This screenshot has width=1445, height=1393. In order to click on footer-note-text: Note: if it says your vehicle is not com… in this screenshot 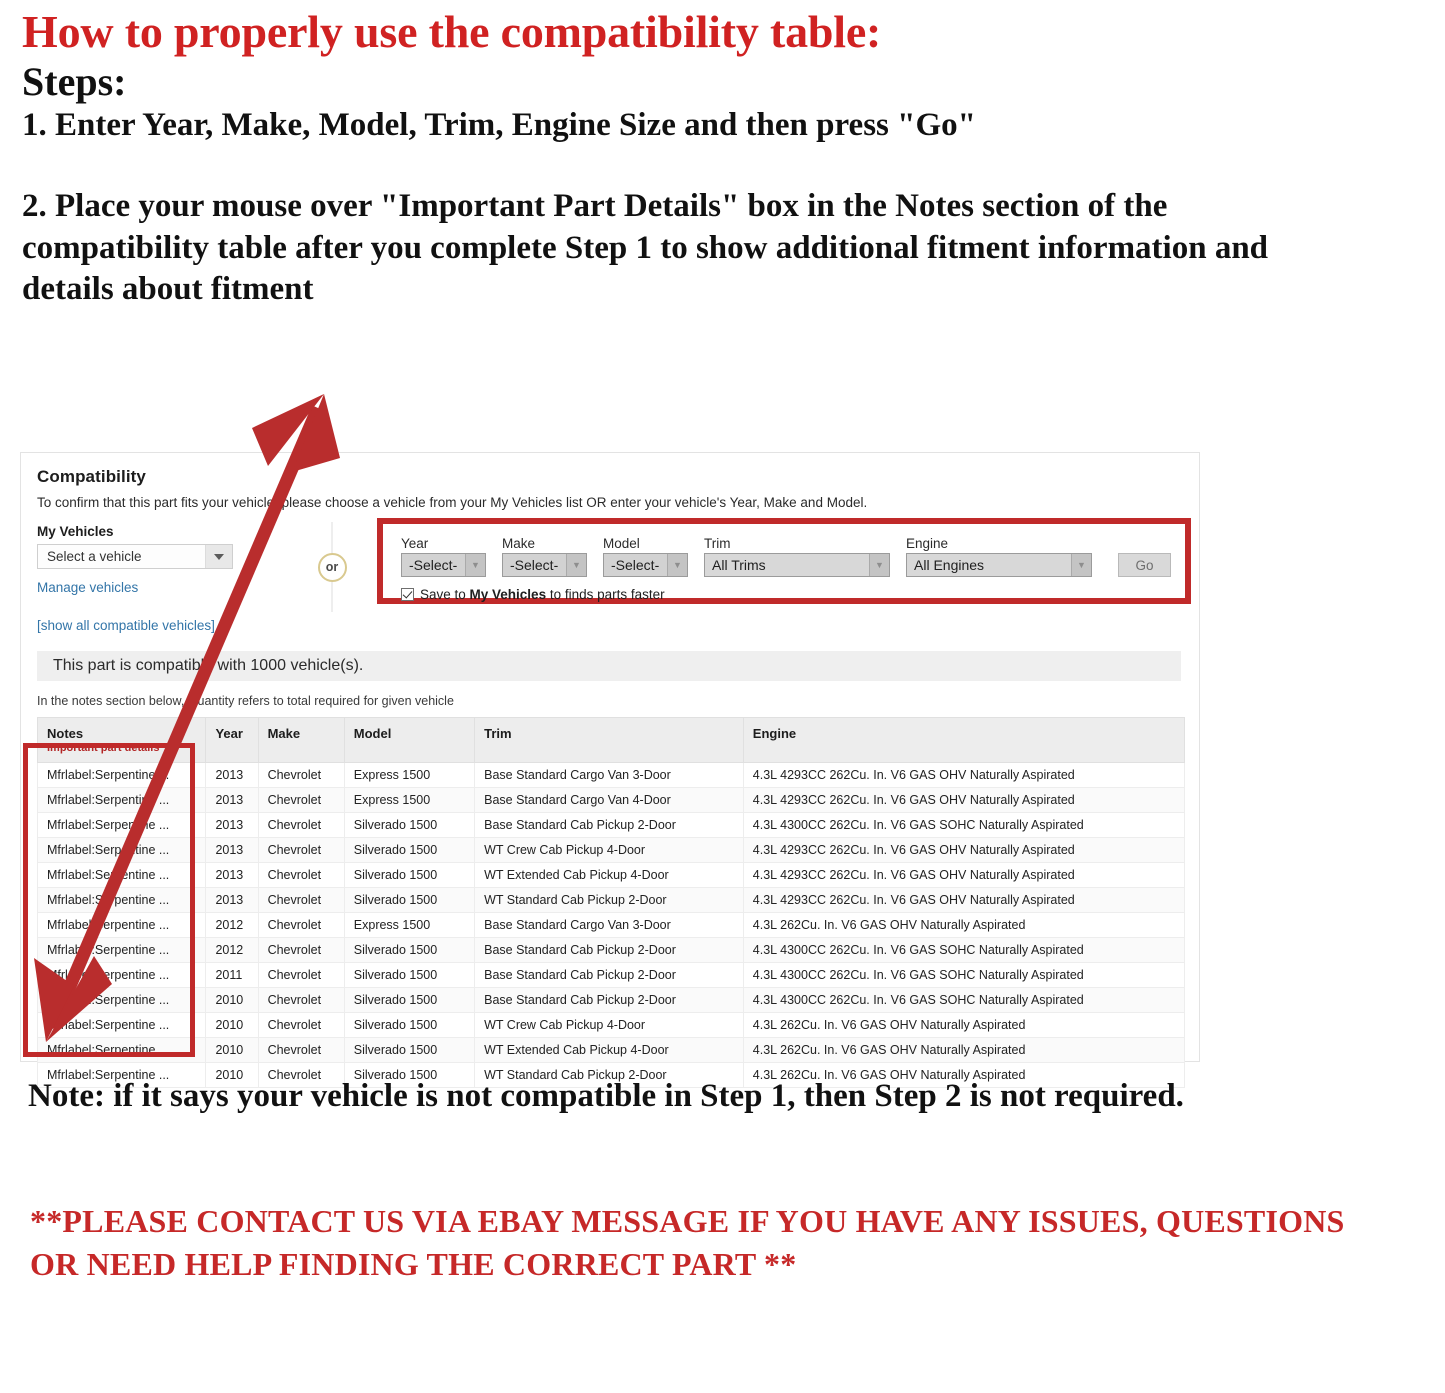, I will do `click(606, 1096)`.